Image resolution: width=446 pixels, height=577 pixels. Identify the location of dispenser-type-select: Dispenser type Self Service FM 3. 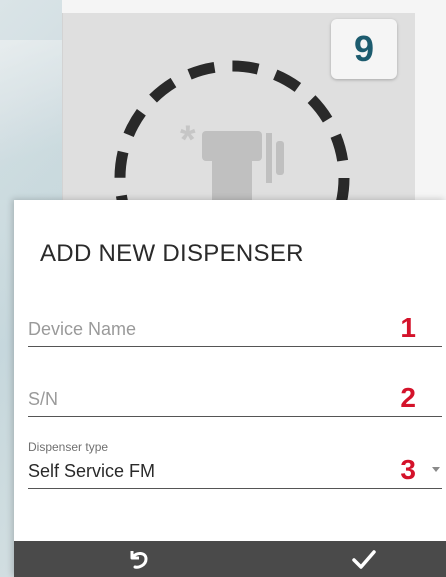
(235, 464).